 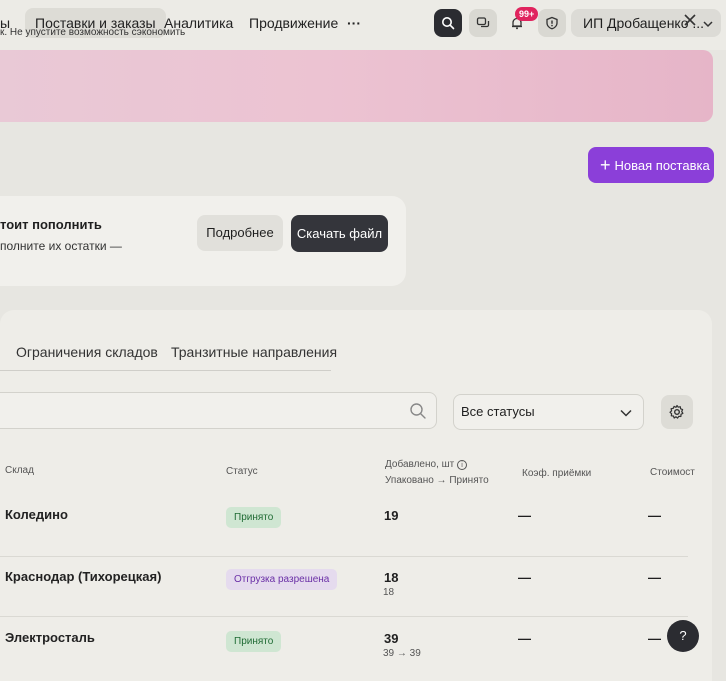 What do you see at coordinates (420, 464) in the screenshot?
I see `column-header-added-label: Добавлено, шт` at bounding box center [420, 464].